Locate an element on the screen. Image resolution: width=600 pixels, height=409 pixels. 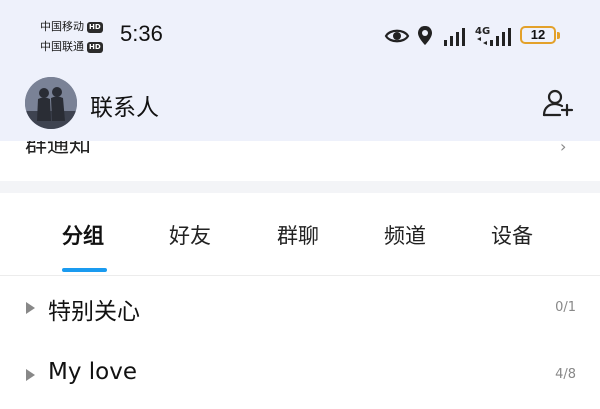
group-name: My love is located at coordinates (92, 372).